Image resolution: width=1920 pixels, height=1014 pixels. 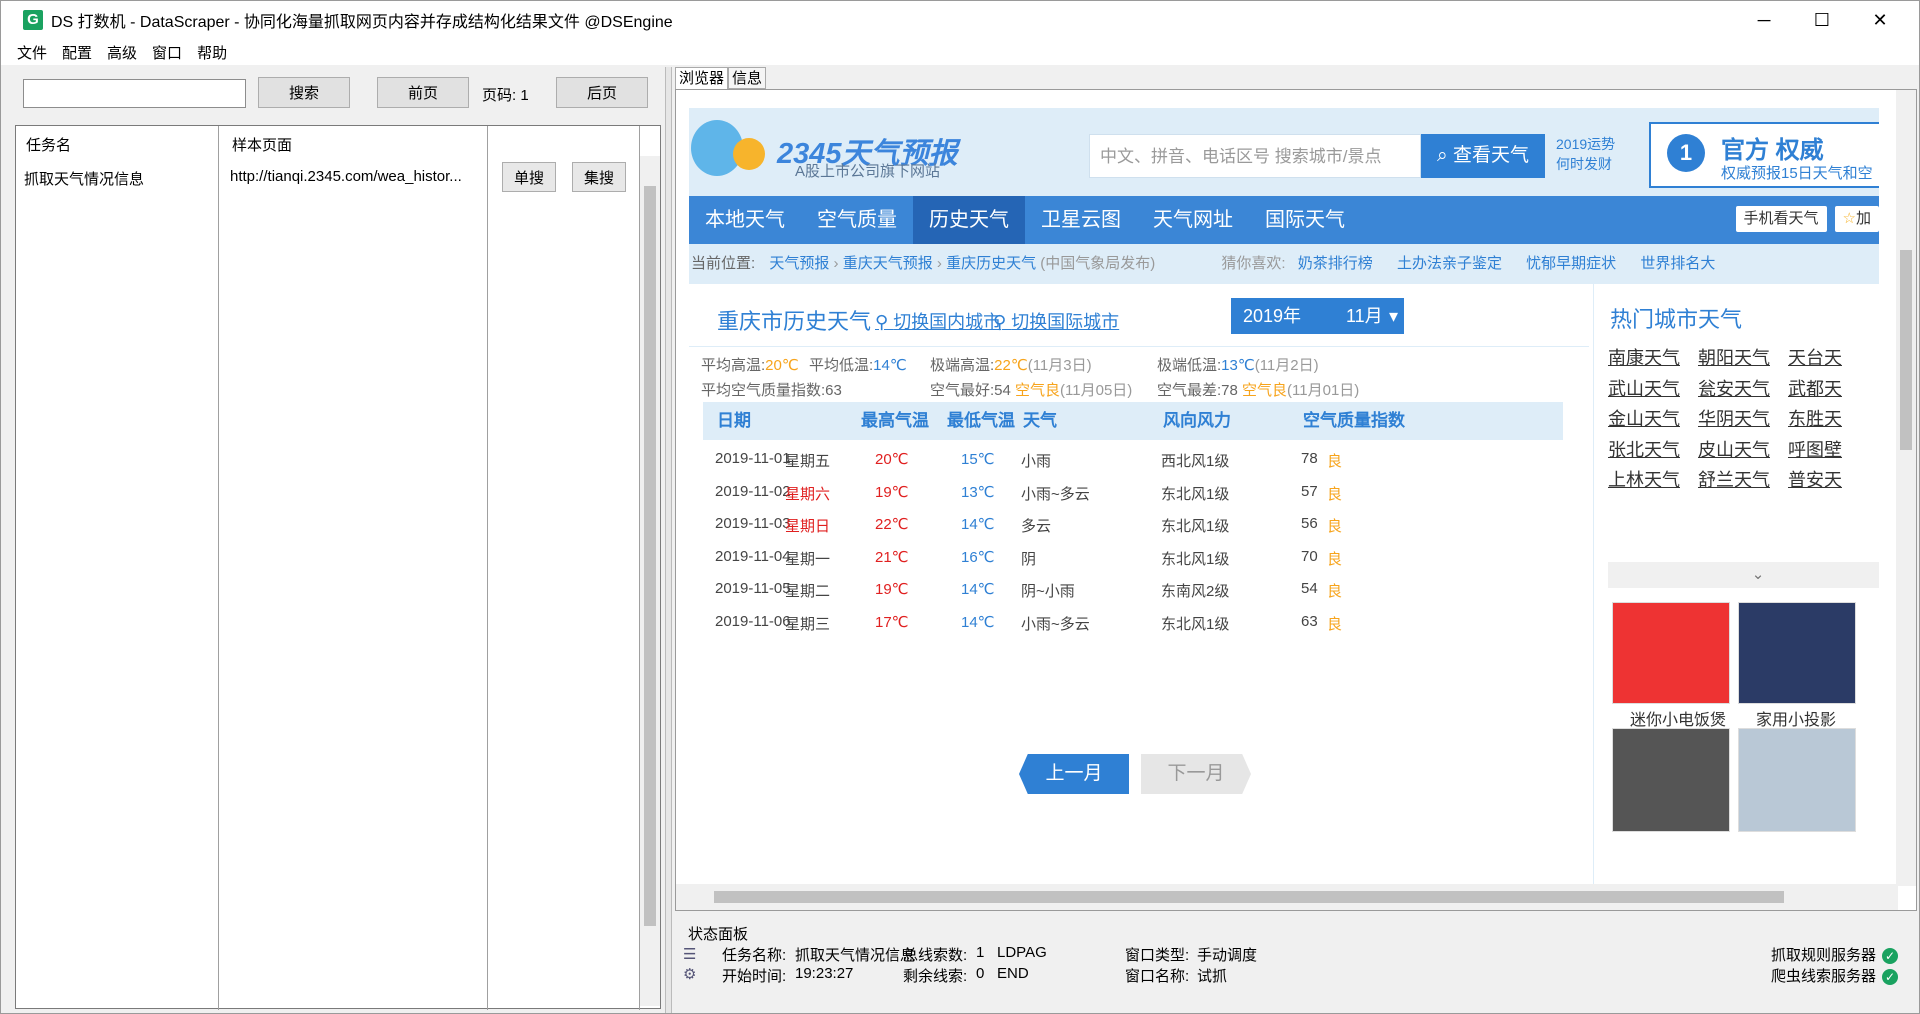 I want to click on hot-city-link: 南康天气, so click(x=1644, y=357).